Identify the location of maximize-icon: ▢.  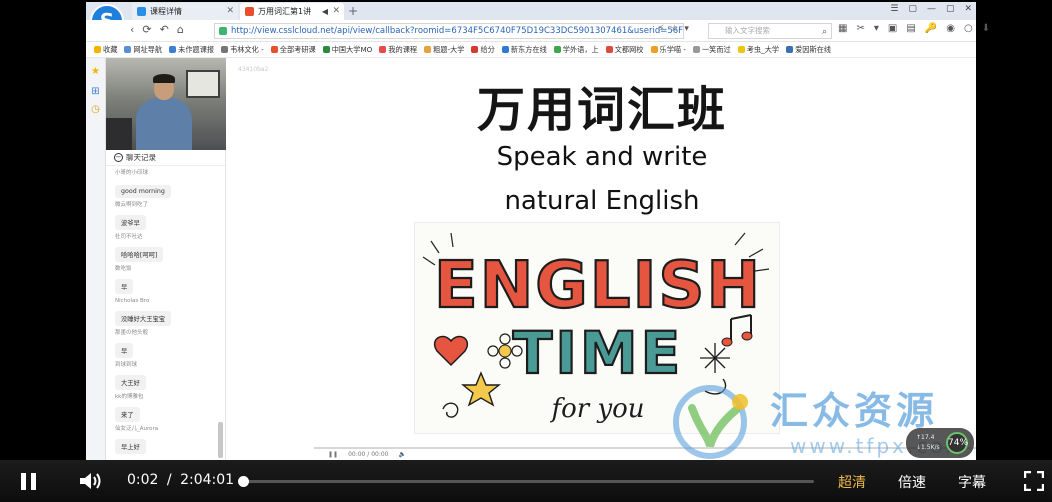
(950, 9).